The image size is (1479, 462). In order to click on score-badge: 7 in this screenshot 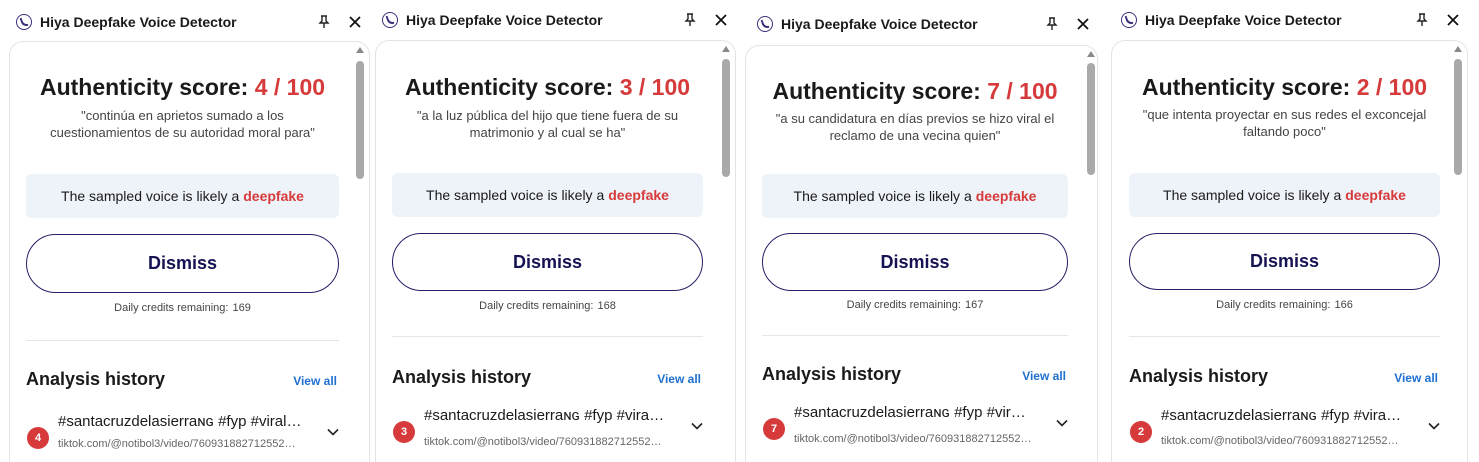, I will do `click(774, 429)`.